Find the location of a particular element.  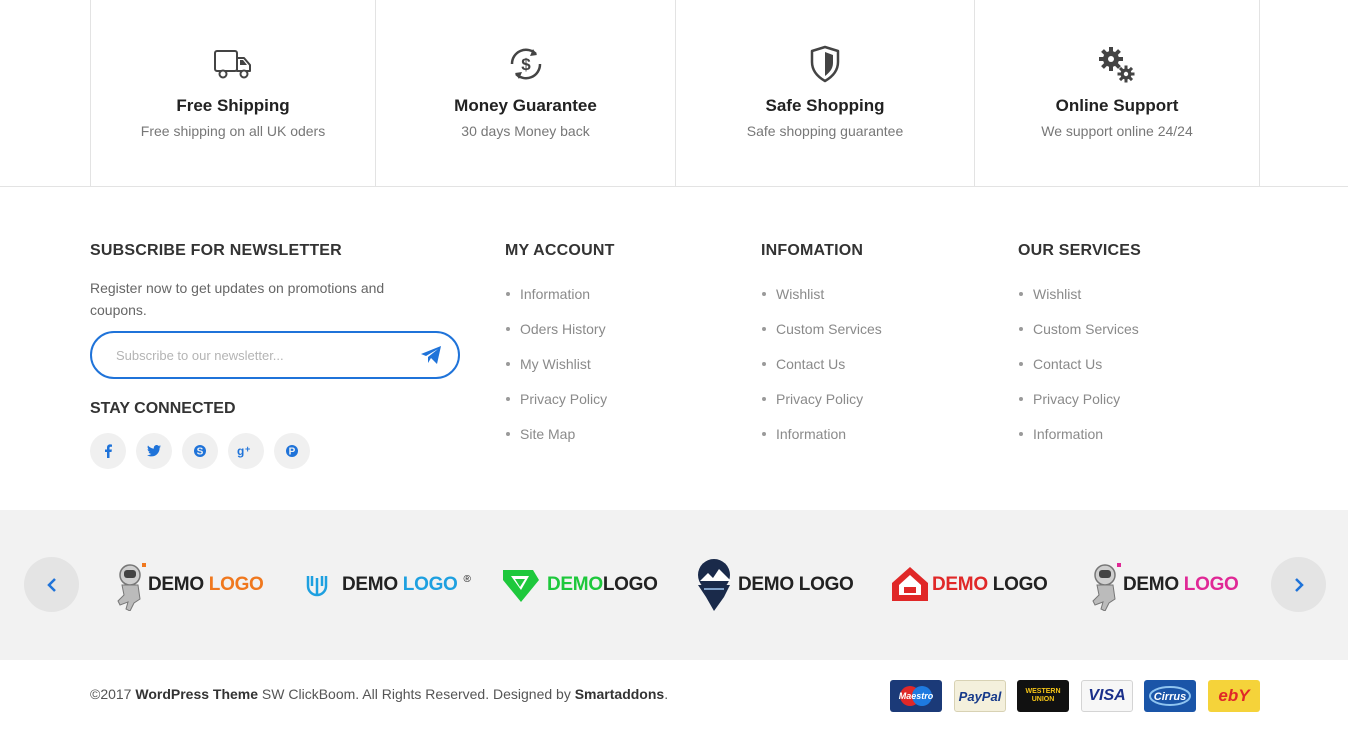

svg-text: S is located at coordinates (200, 452).